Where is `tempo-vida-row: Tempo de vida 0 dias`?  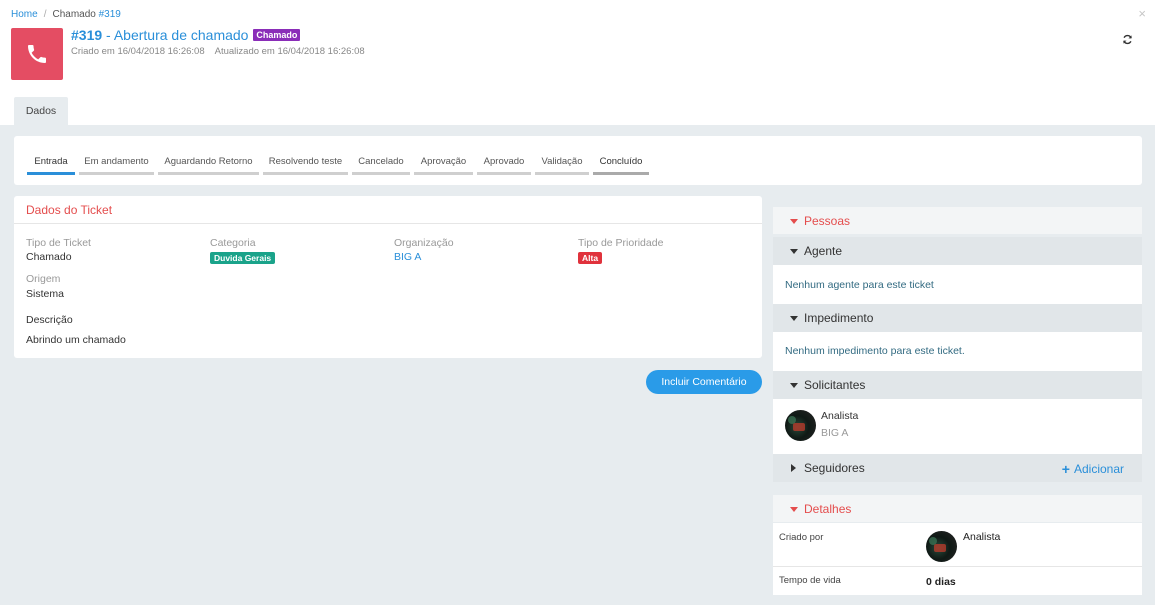
tempo-vida-row: Tempo de vida 0 dias is located at coordinates (957, 581).